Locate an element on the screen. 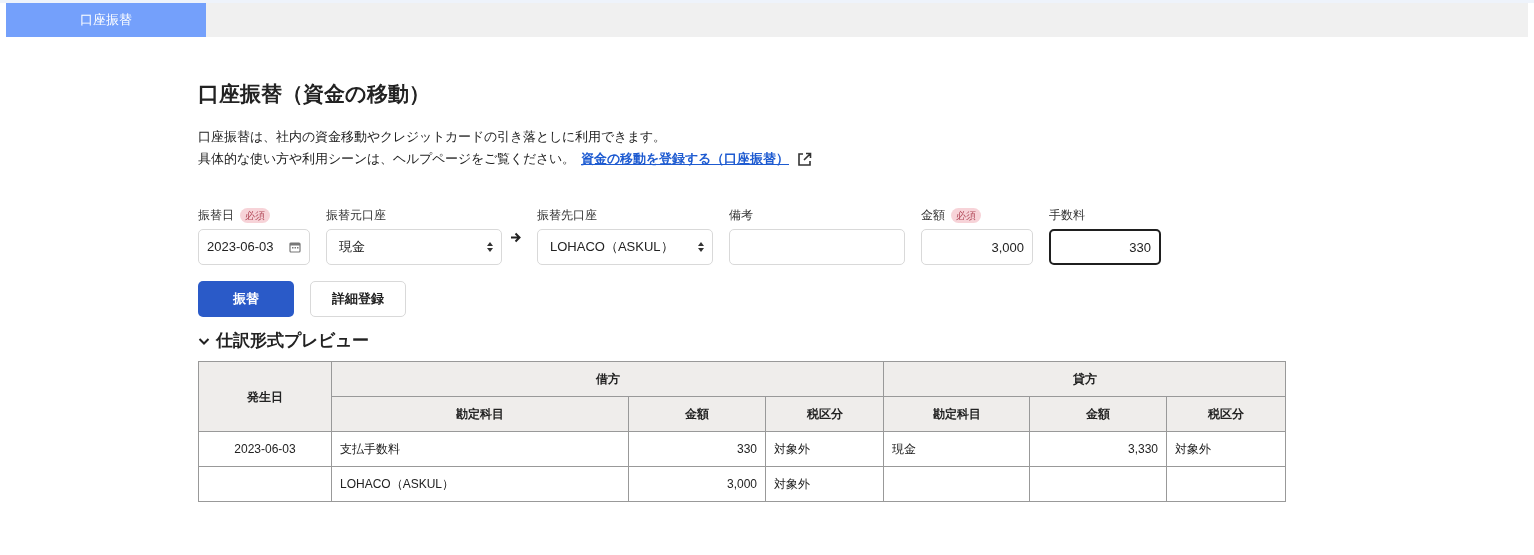  description-text: 具体的な使い方や利用シーンは、ヘルプページをご覧ください。 is located at coordinates (386, 159).